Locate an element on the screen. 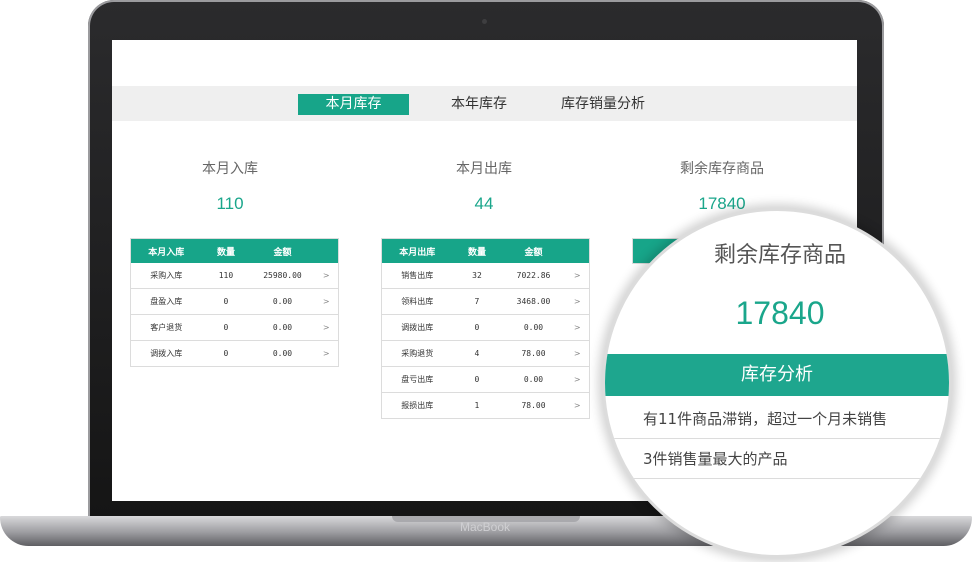  inventory-analysis-header: 库存分析 is located at coordinates (777, 375).